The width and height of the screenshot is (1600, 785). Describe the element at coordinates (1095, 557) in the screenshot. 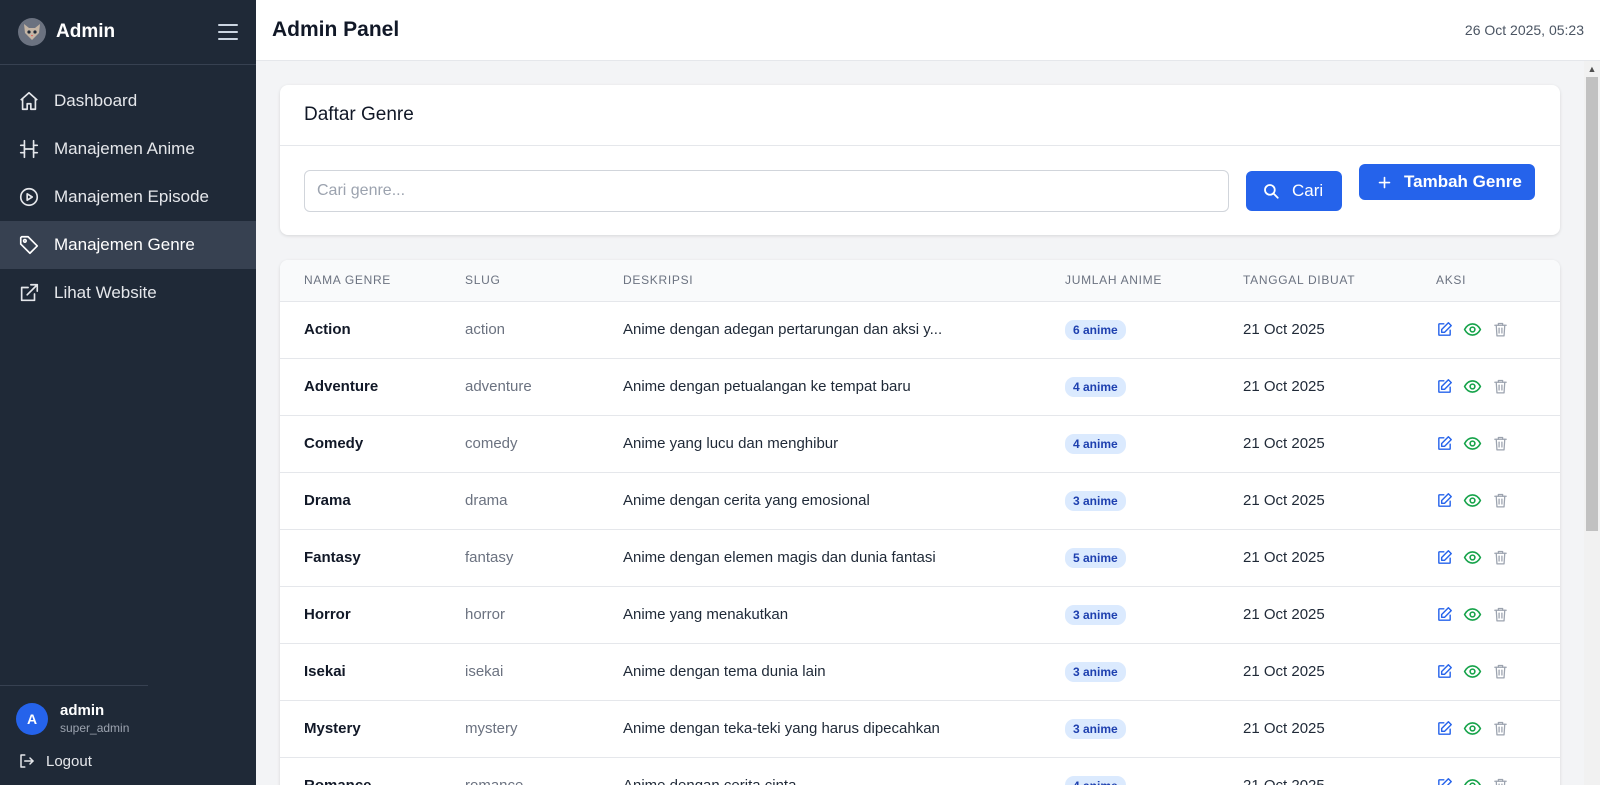

I see `anime-count-badge: 5 anime` at that location.